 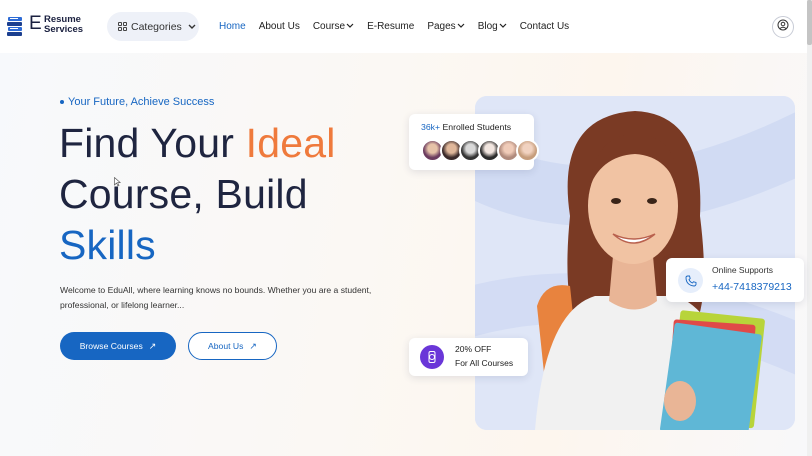 What do you see at coordinates (290, 143) in the screenshot?
I see `headline-highlight: Ideal` at bounding box center [290, 143].